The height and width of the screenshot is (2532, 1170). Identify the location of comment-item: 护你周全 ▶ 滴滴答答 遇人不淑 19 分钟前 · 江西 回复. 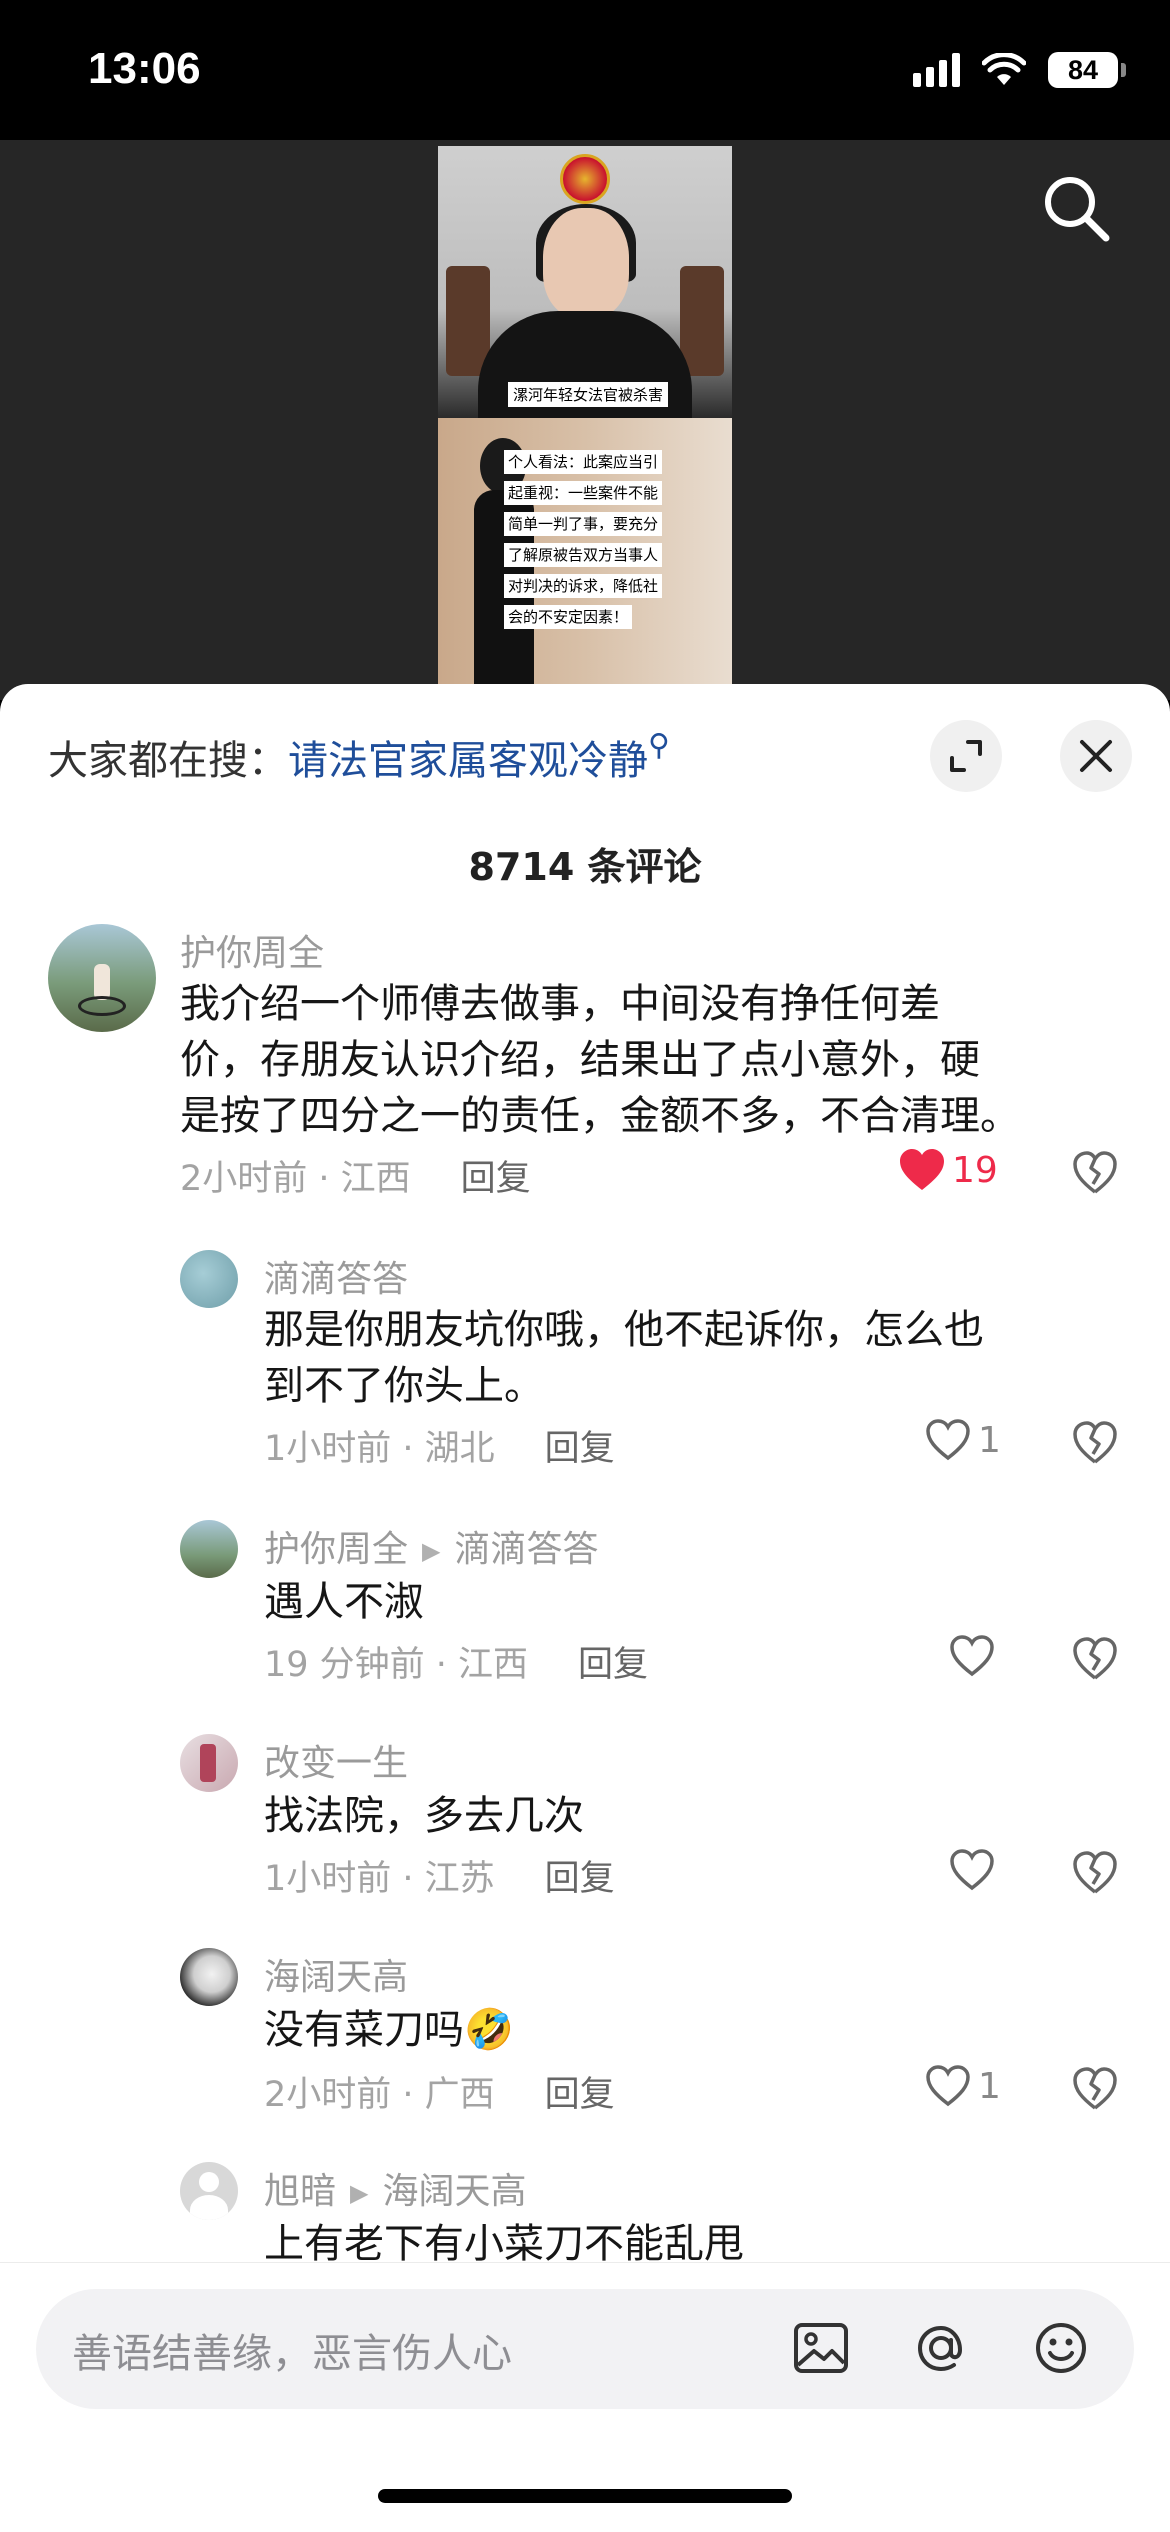
(585, 1602).